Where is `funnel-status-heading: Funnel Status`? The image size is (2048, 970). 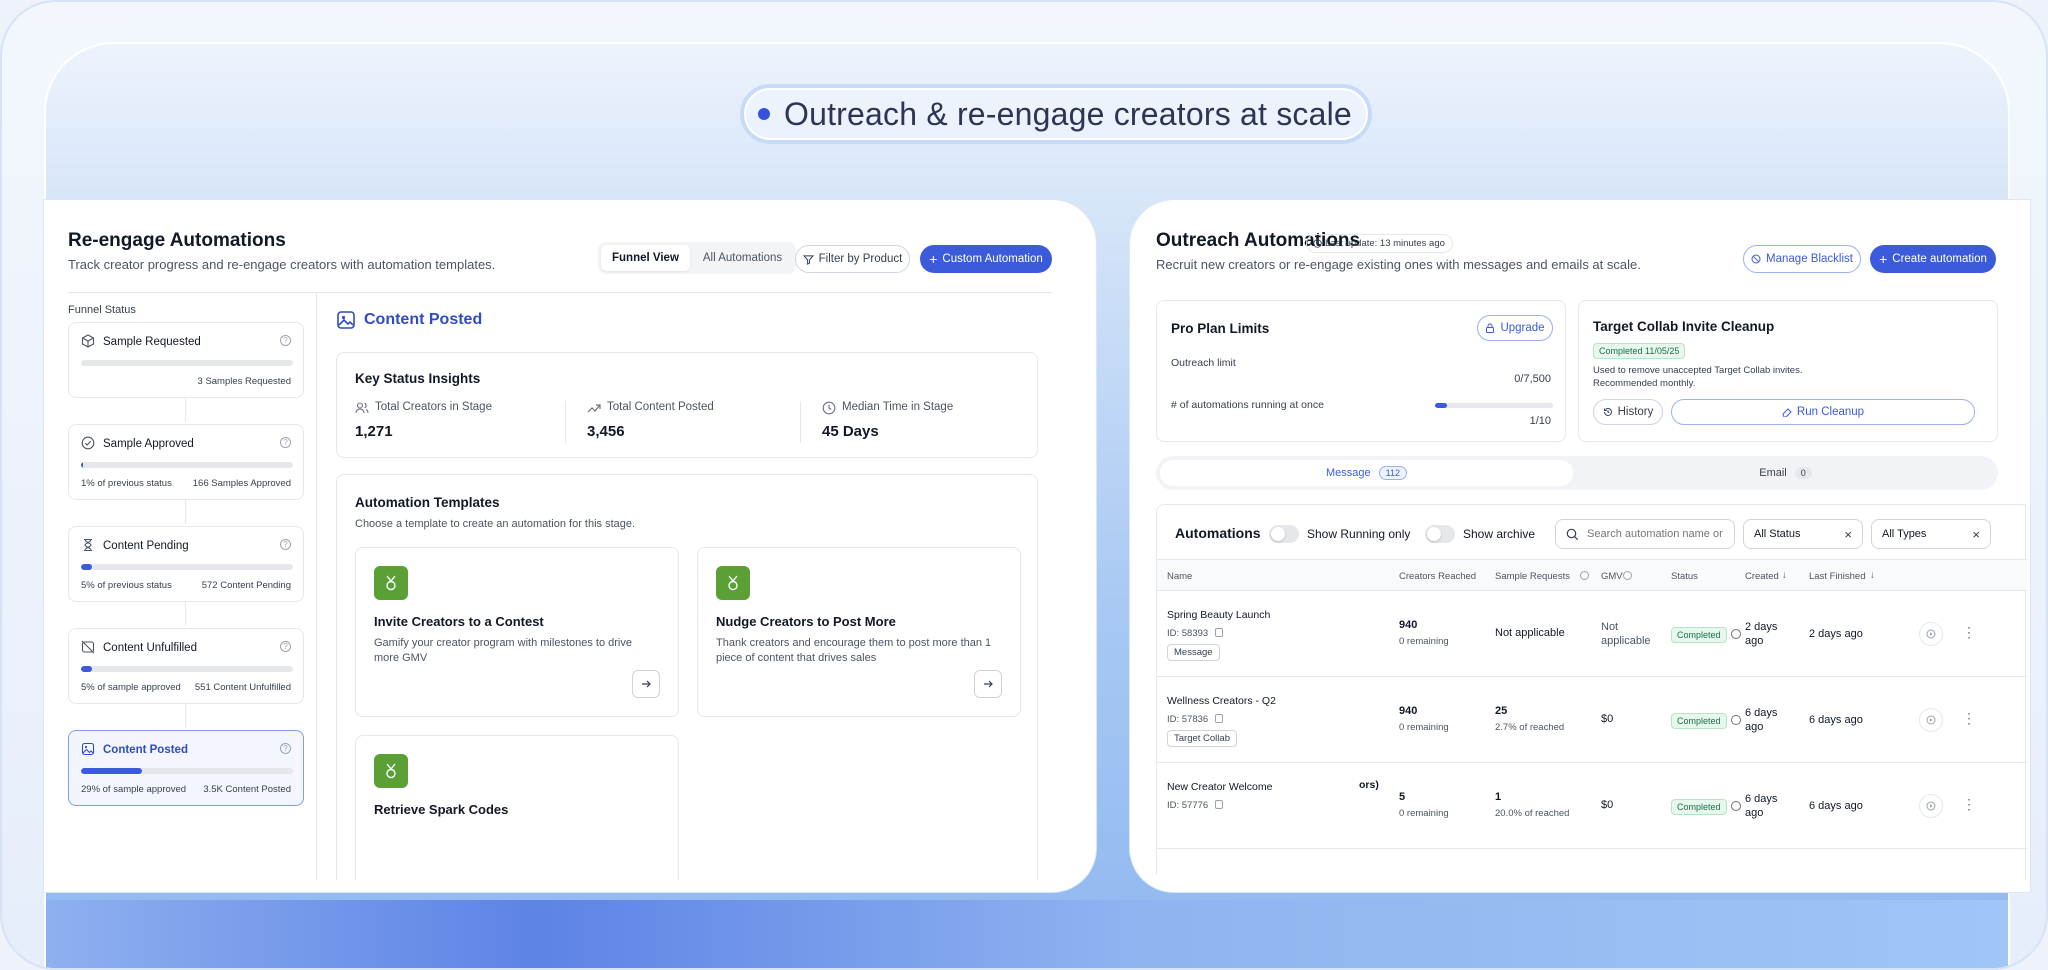 funnel-status-heading: Funnel Status is located at coordinates (102, 310).